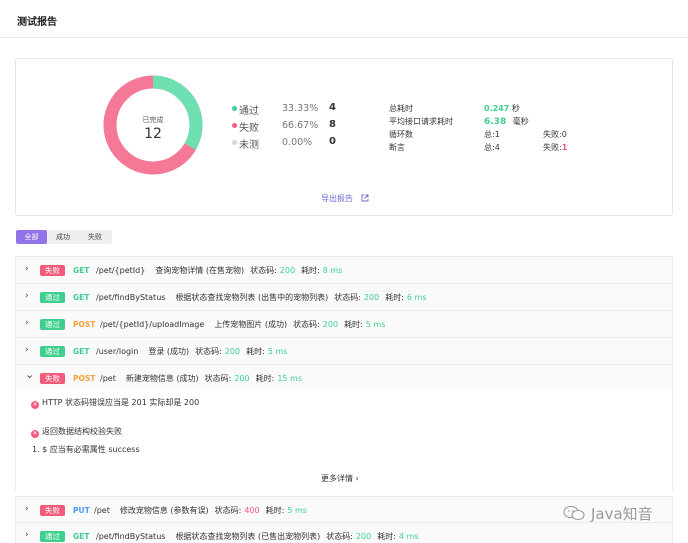 The height and width of the screenshot is (543, 688). What do you see at coordinates (251, 324) in the screenshot?
I see `request-desc: 上传宠物图片 (成功)` at bounding box center [251, 324].